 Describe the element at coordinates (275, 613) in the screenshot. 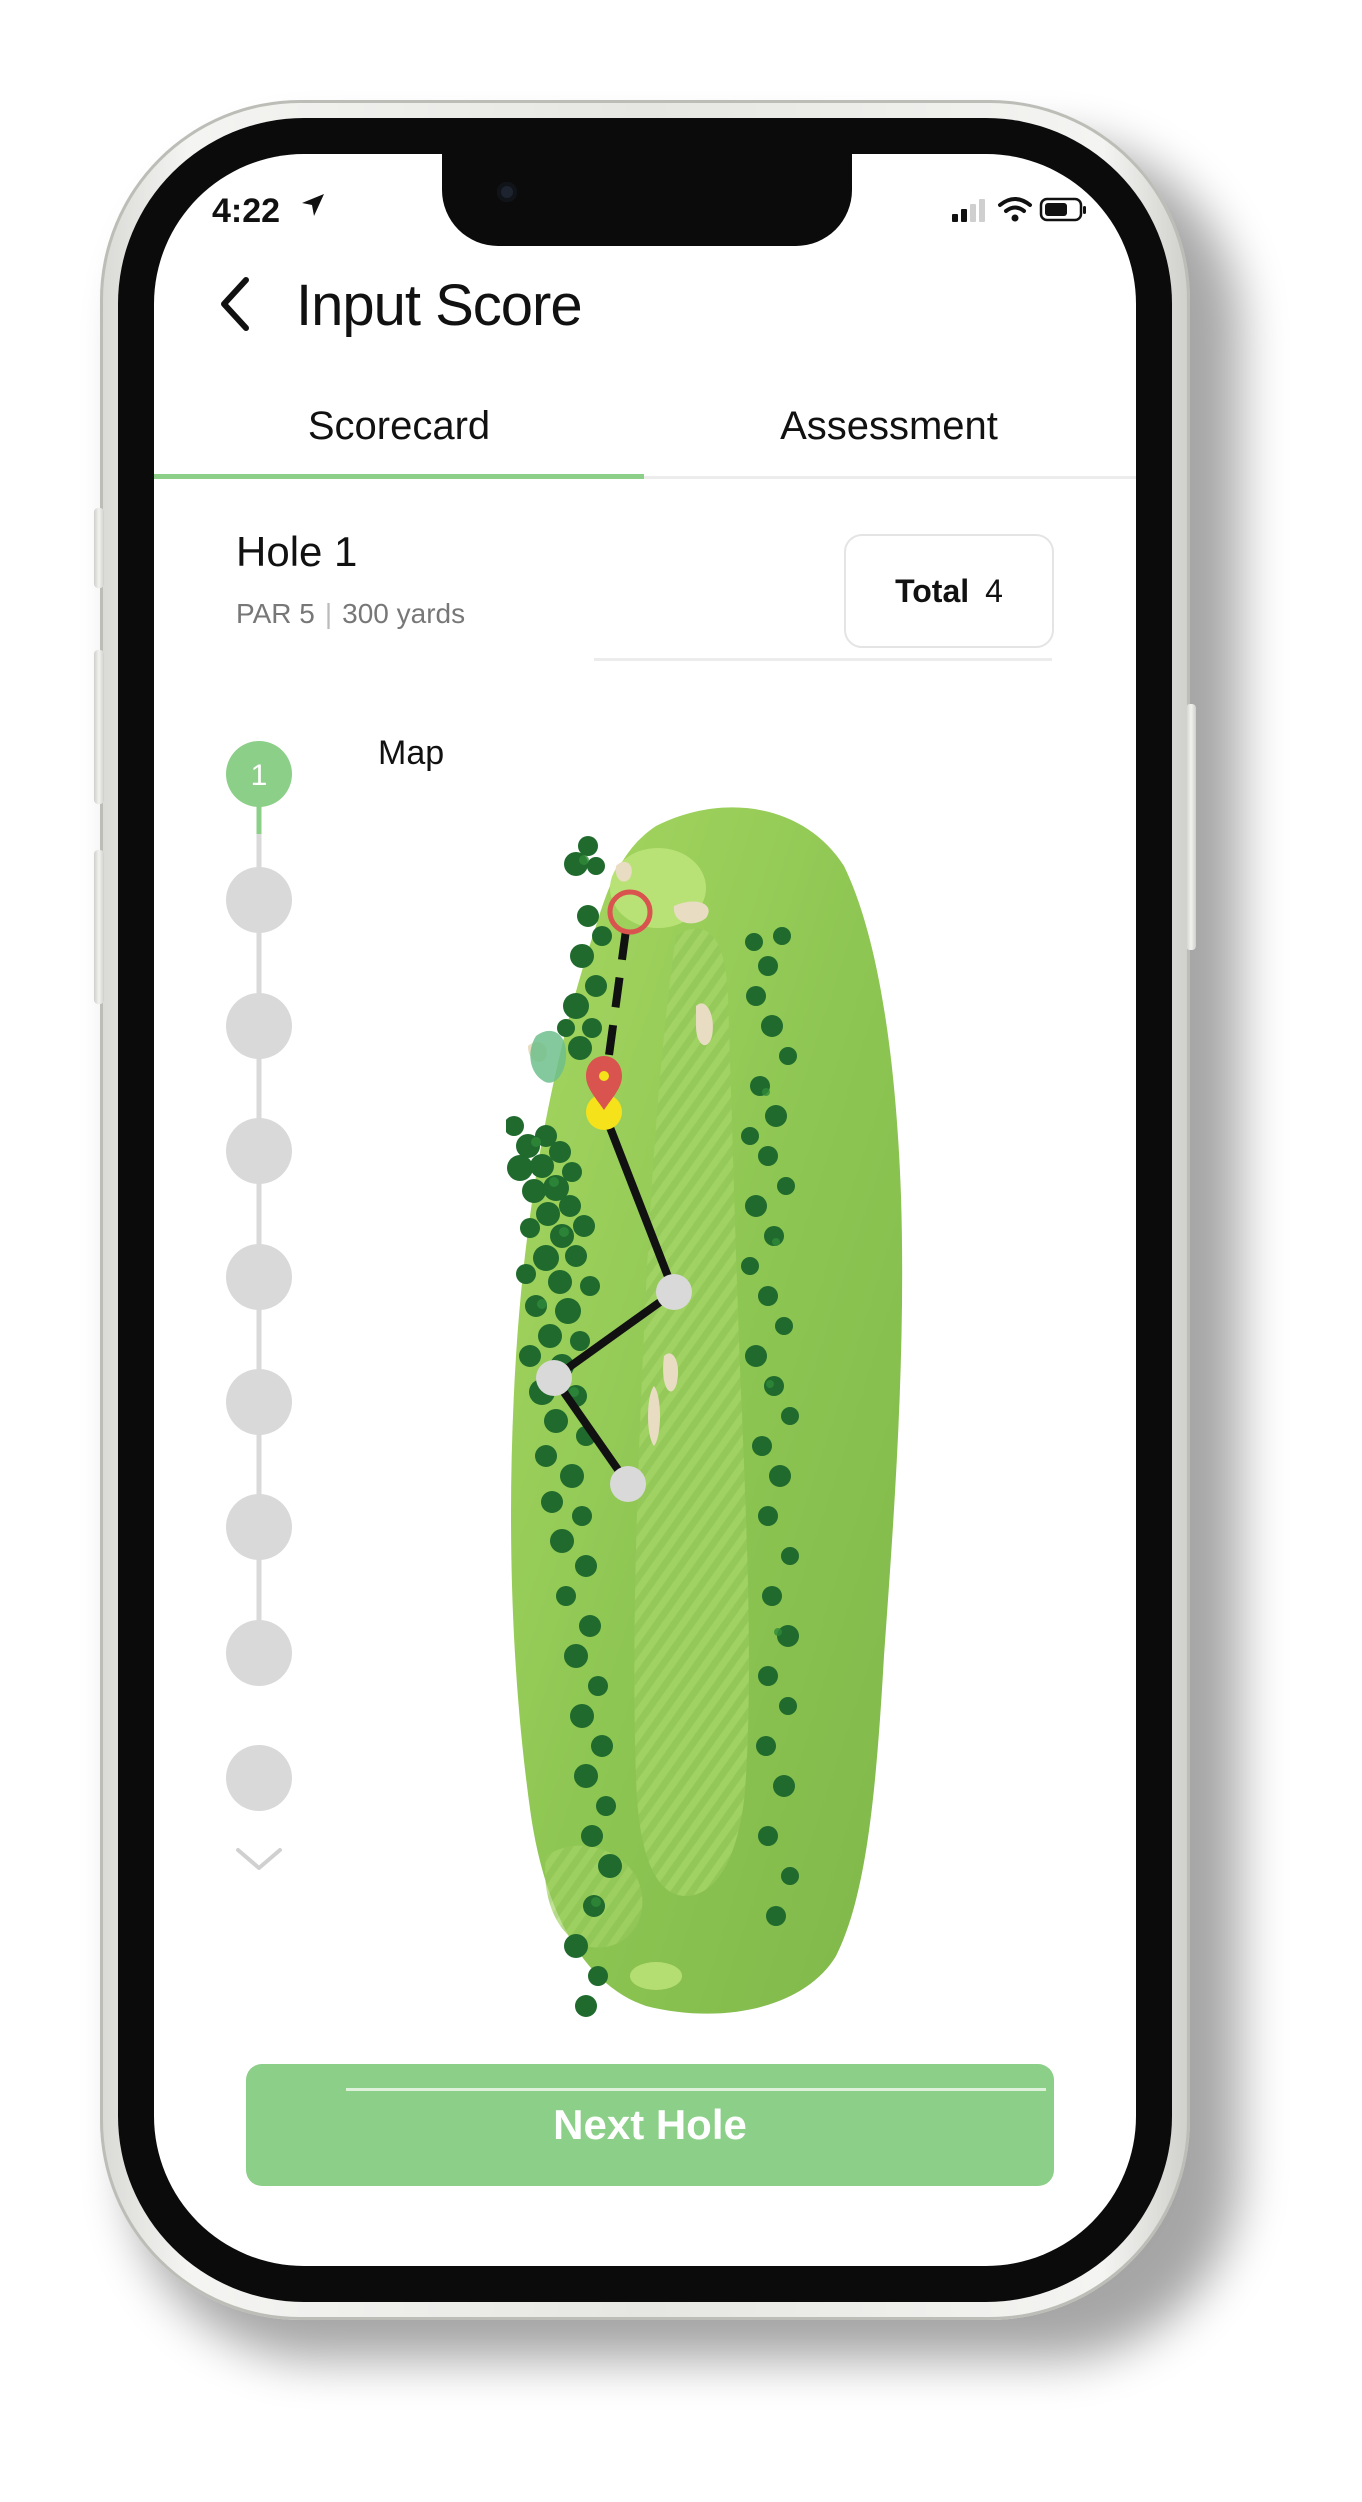

I see `hole-par: PAR 5` at that location.